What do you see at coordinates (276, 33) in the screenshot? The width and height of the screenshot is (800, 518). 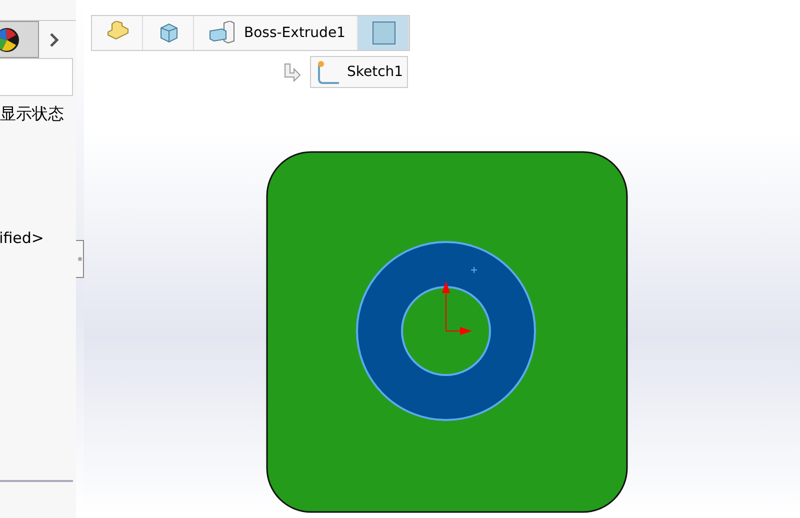 I see `breadcrumb-item: Boss-Extrude1` at bounding box center [276, 33].